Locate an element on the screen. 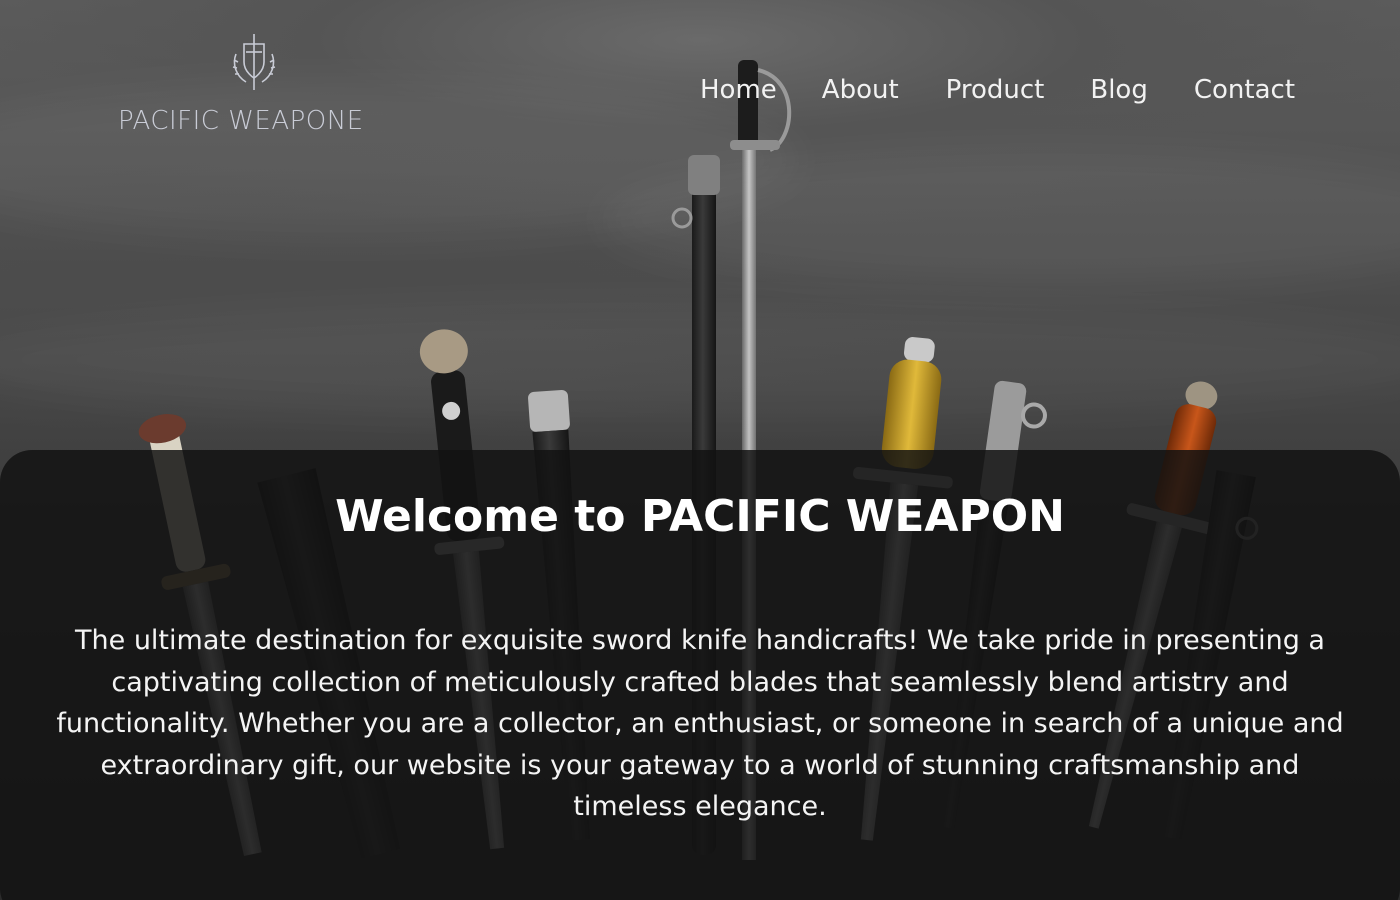 Image resolution: width=1400 pixels, height=900 pixels. sword-shield-laurel-icon is located at coordinates (254, 62).